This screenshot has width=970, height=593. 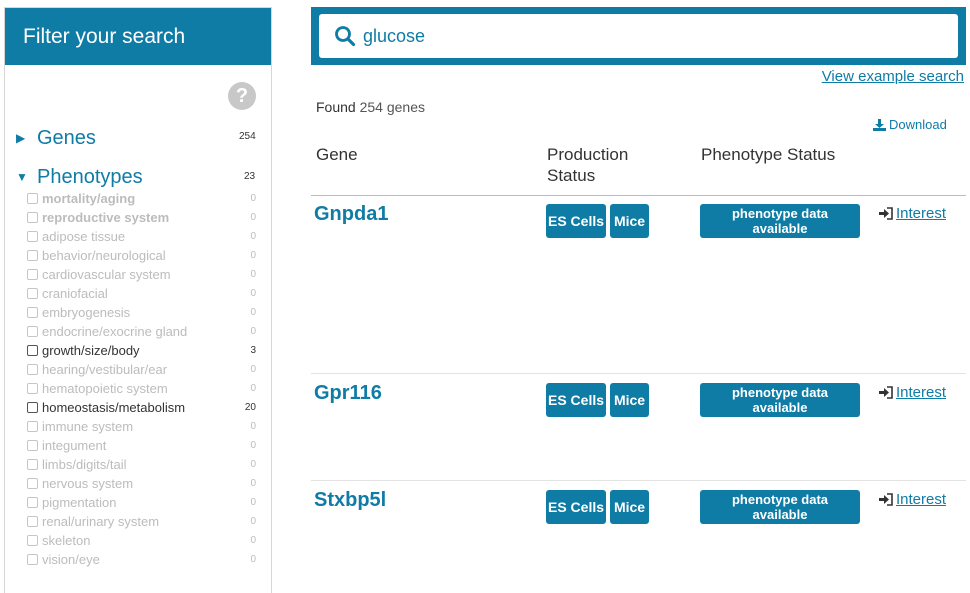 What do you see at coordinates (141, 350) in the screenshot?
I see `facet-item: growth/size/body 3` at bounding box center [141, 350].